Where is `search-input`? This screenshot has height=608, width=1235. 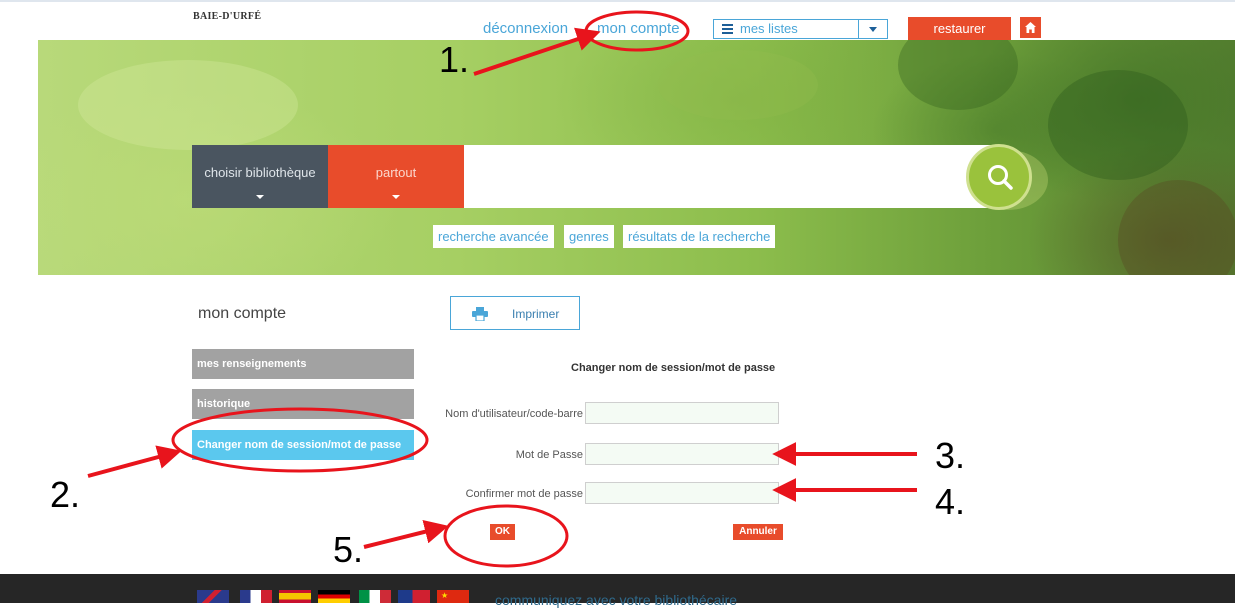
search-input is located at coordinates (734, 176).